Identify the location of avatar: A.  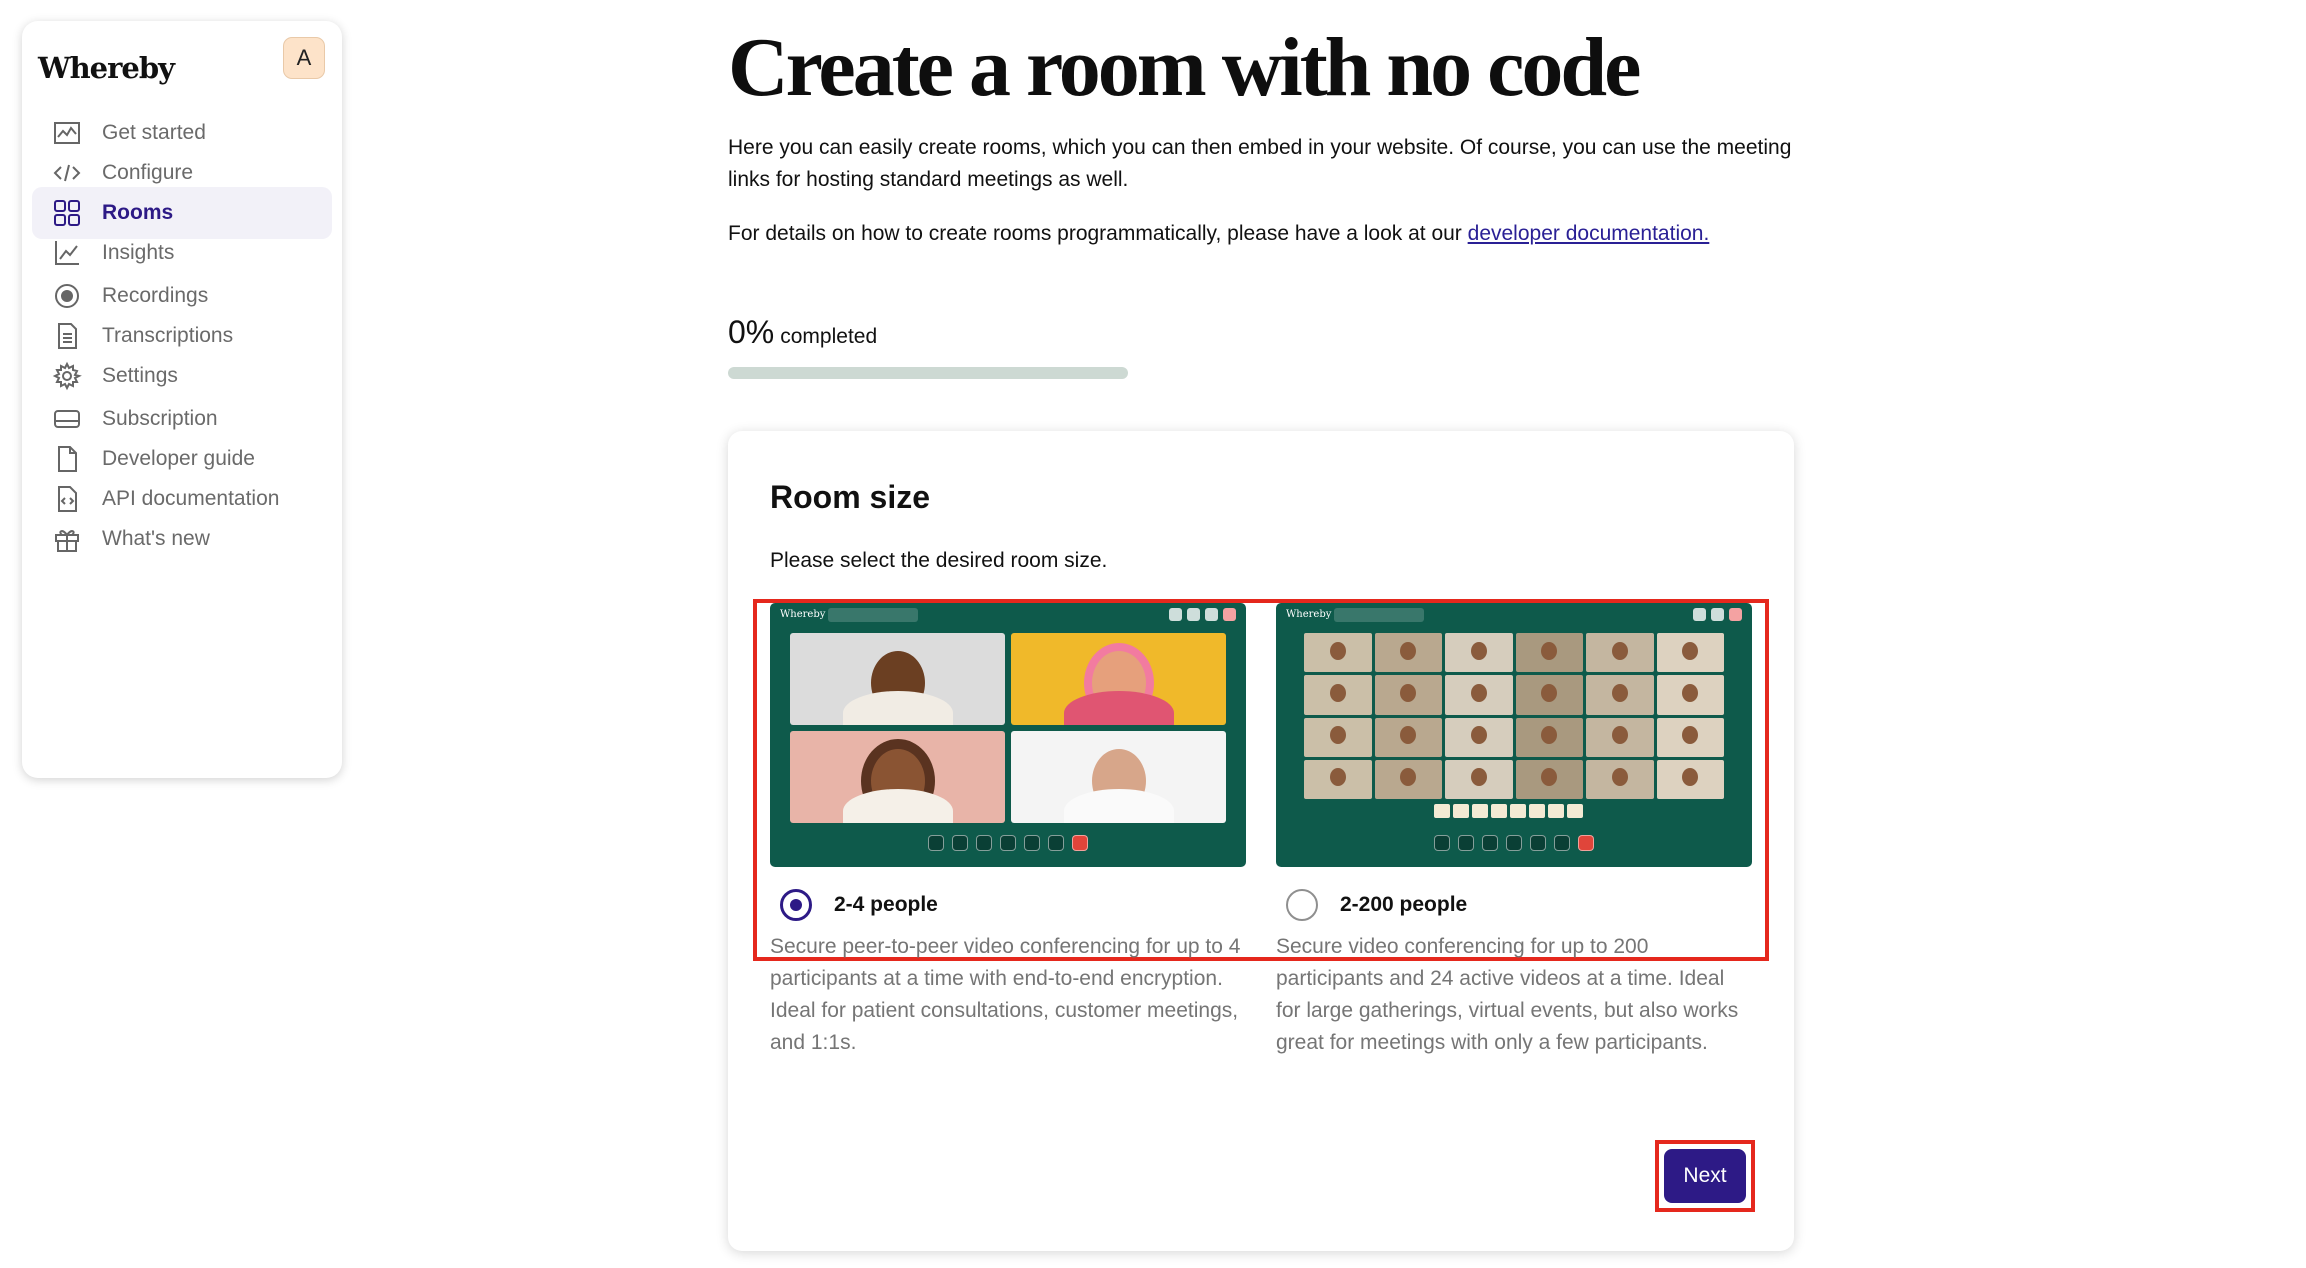
(304, 58).